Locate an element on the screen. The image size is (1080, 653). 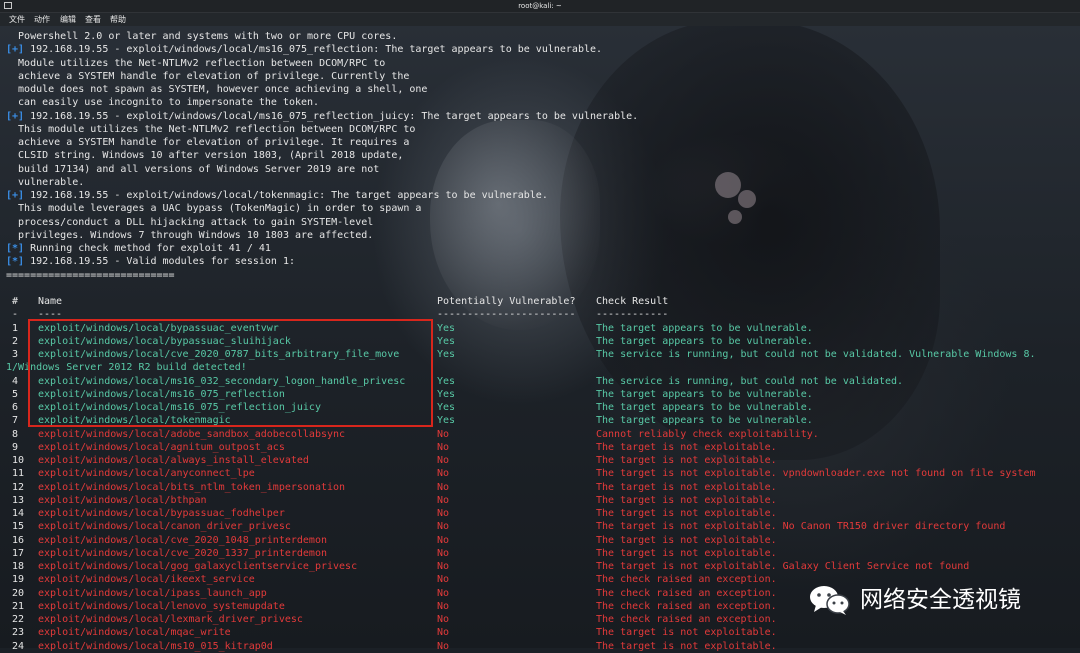
table-row-num: 16 is located at coordinates (18, 540).